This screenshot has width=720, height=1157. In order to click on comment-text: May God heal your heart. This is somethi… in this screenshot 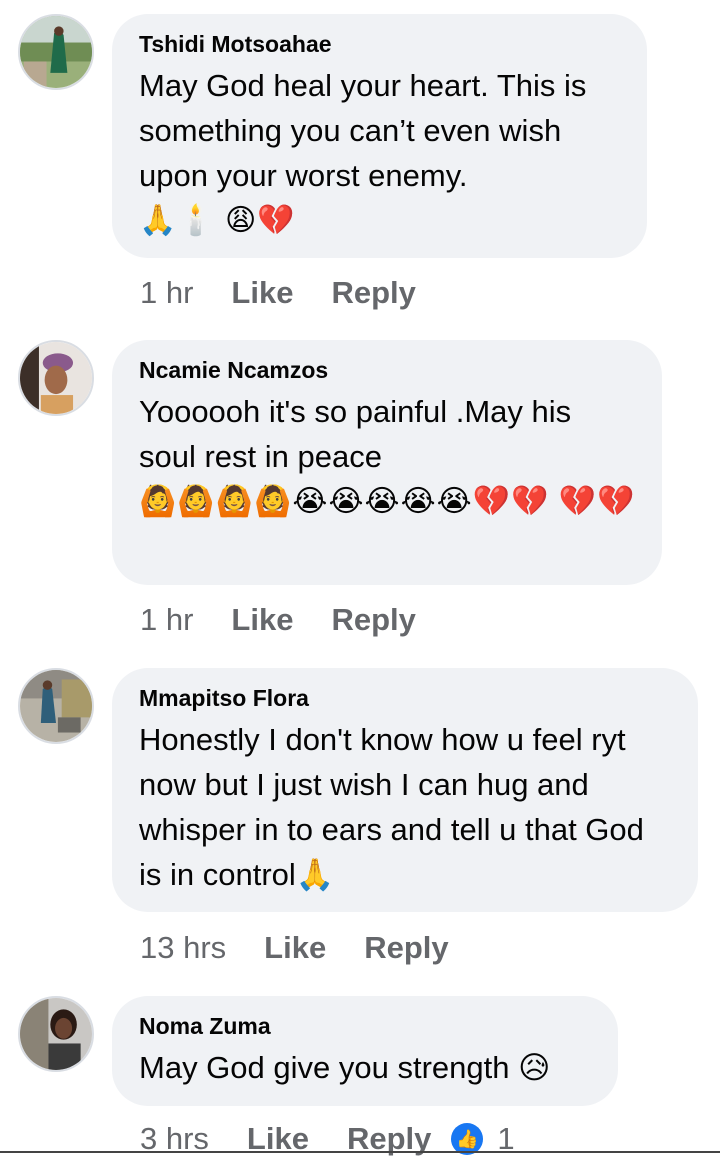, I will do `click(363, 130)`.